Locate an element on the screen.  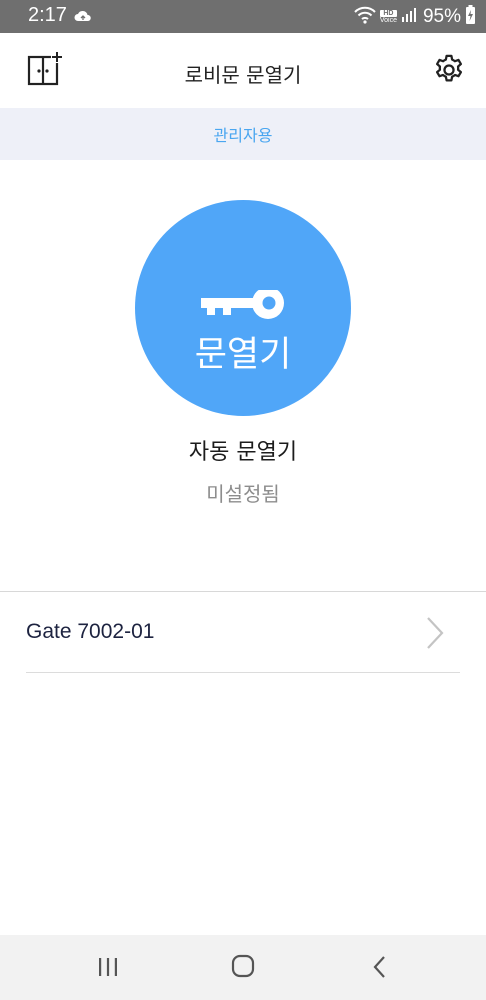
page-title: 로비문 문열기 is located at coordinates (243, 75).